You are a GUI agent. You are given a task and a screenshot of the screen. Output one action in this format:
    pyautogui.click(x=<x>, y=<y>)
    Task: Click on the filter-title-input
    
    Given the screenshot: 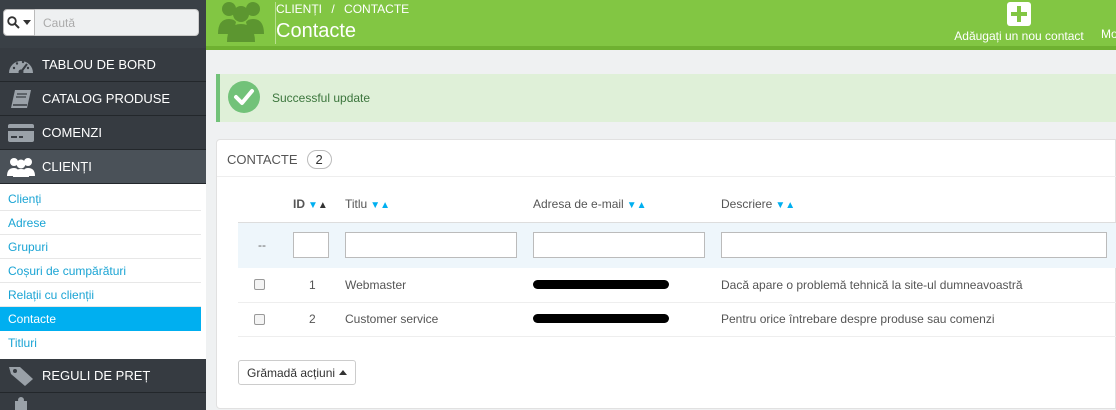 What is the action you would take?
    pyautogui.click(x=431, y=245)
    